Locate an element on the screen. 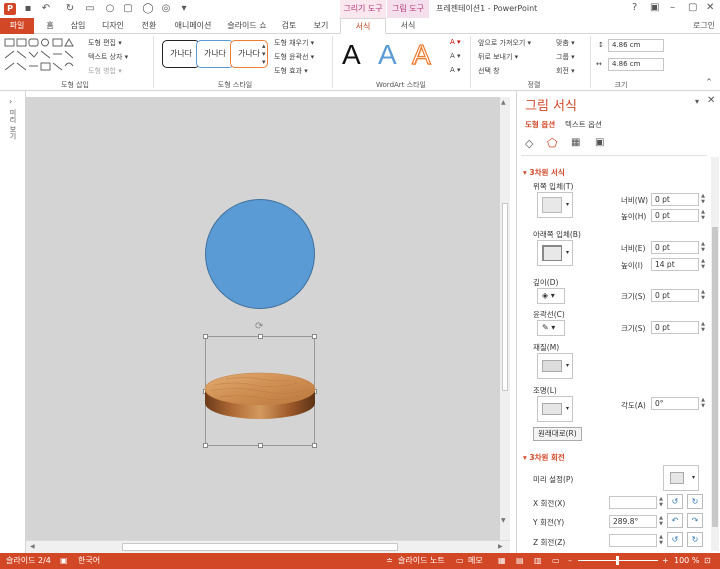 Image resolution: width=720 pixels, height=569 pixels. help-icon: ? is located at coordinates (634, 7).